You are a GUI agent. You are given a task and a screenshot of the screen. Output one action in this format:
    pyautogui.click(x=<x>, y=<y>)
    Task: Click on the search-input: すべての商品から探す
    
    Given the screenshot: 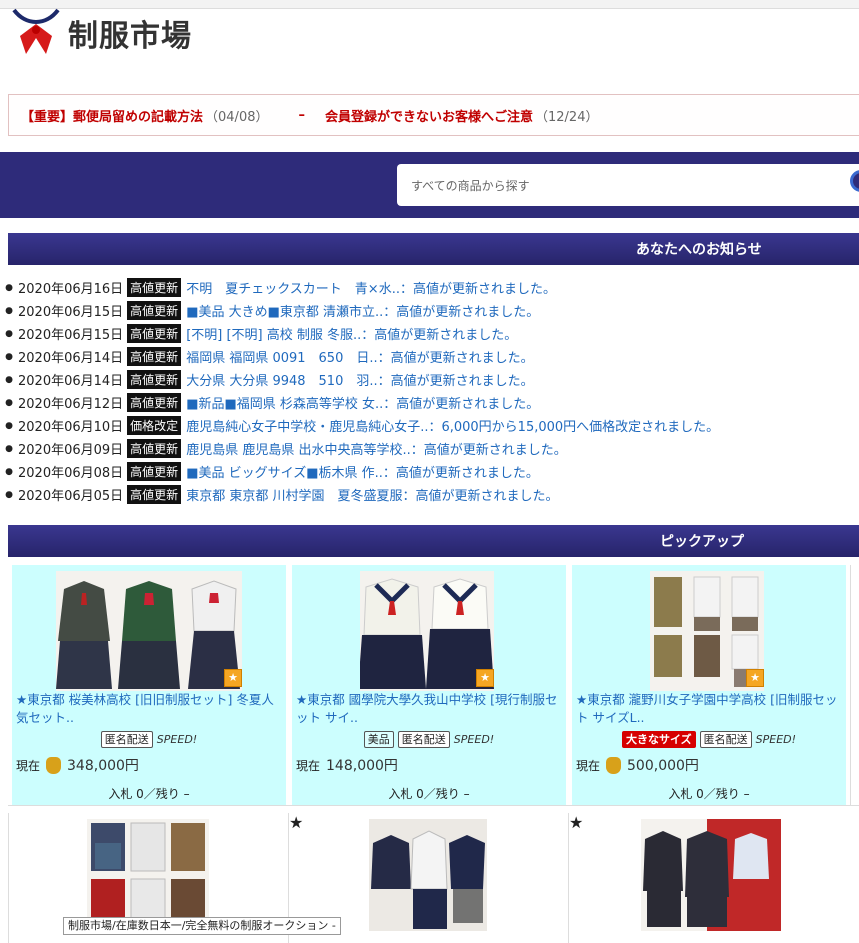 What is the action you would take?
    pyautogui.click(x=628, y=185)
    